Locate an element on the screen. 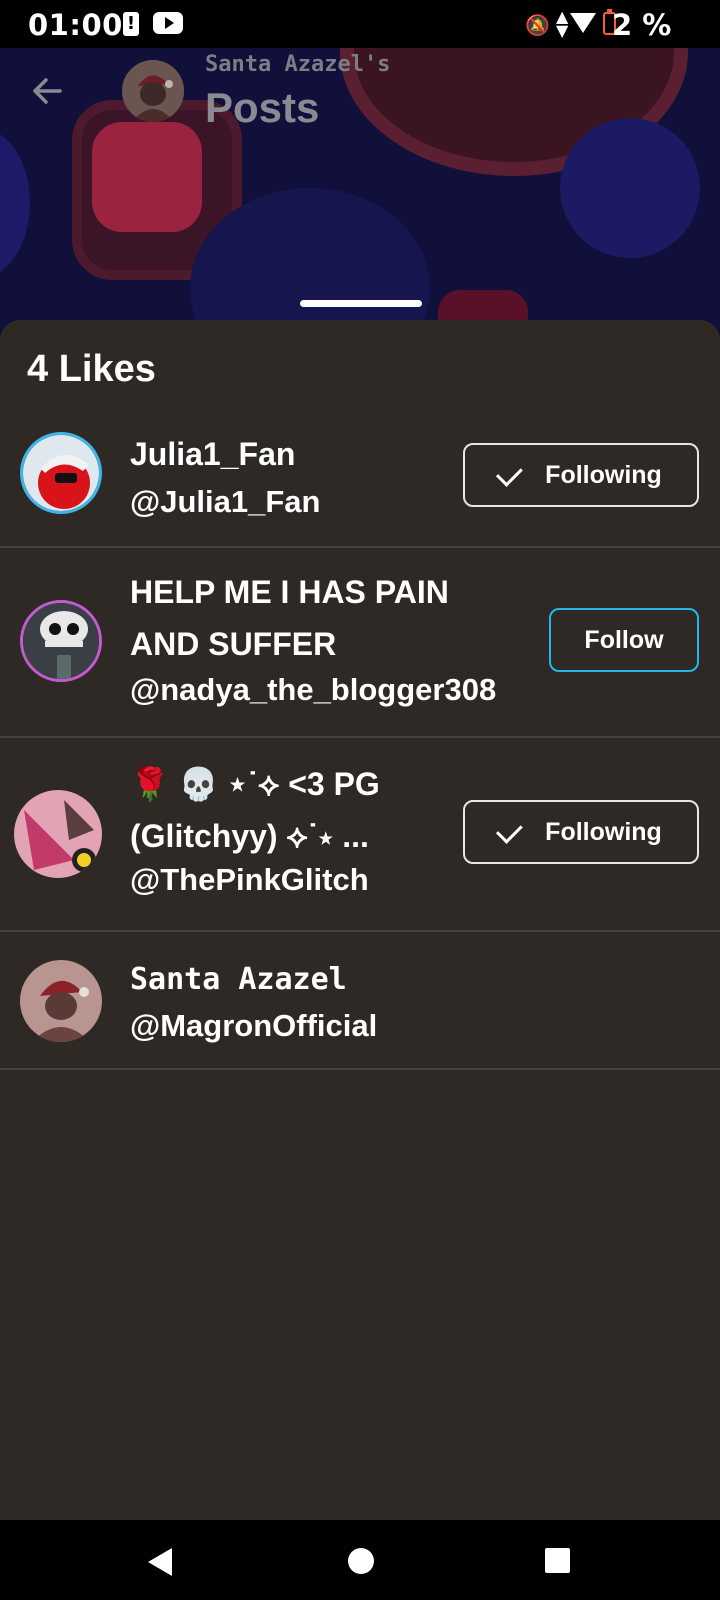  back-arrow-icon is located at coordinates (47, 91).